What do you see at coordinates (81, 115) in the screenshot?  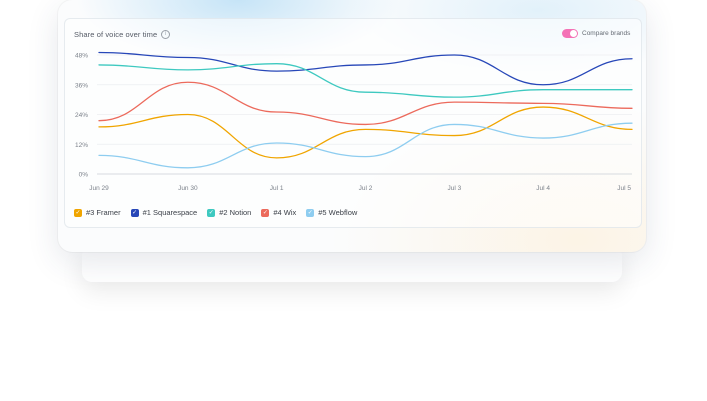 I see `y-tick-label: 24%` at bounding box center [81, 115].